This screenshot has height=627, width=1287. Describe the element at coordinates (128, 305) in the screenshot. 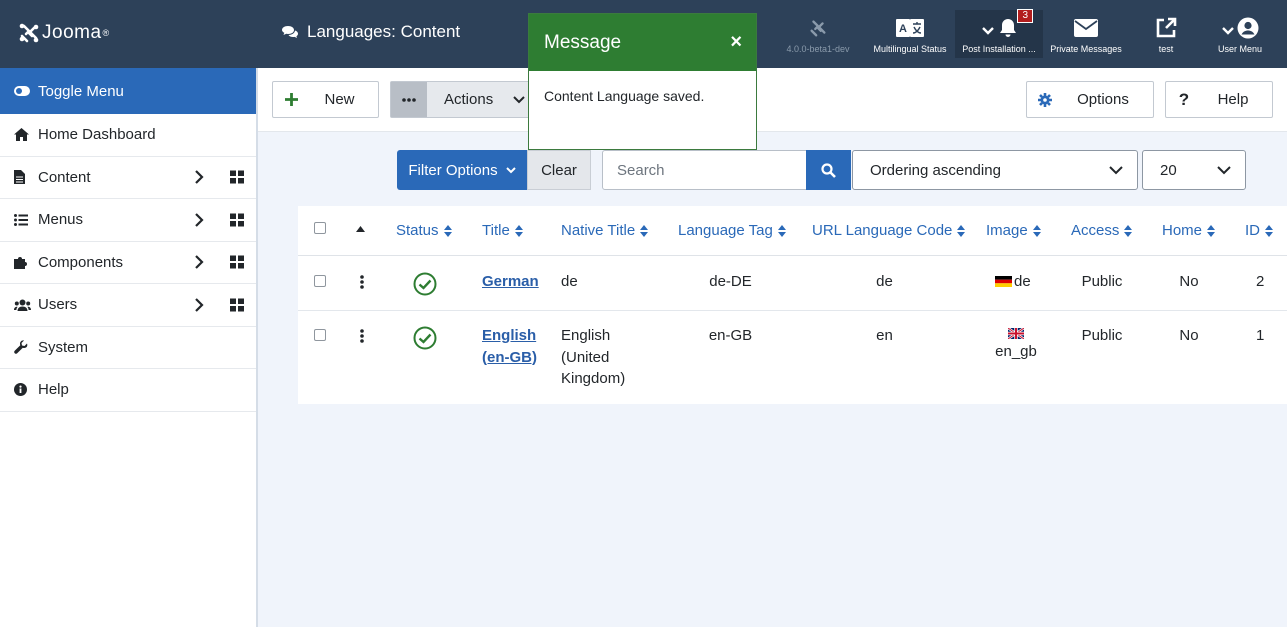

I see `sidebar-item-users: Users` at that location.